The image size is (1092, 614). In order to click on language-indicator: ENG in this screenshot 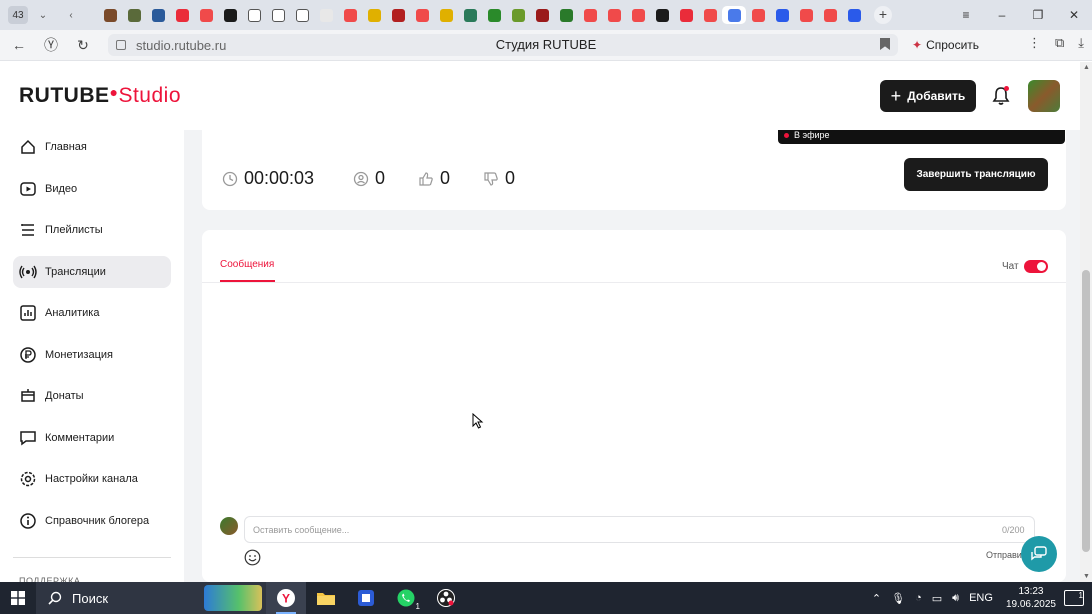, I will do `click(981, 598)`.